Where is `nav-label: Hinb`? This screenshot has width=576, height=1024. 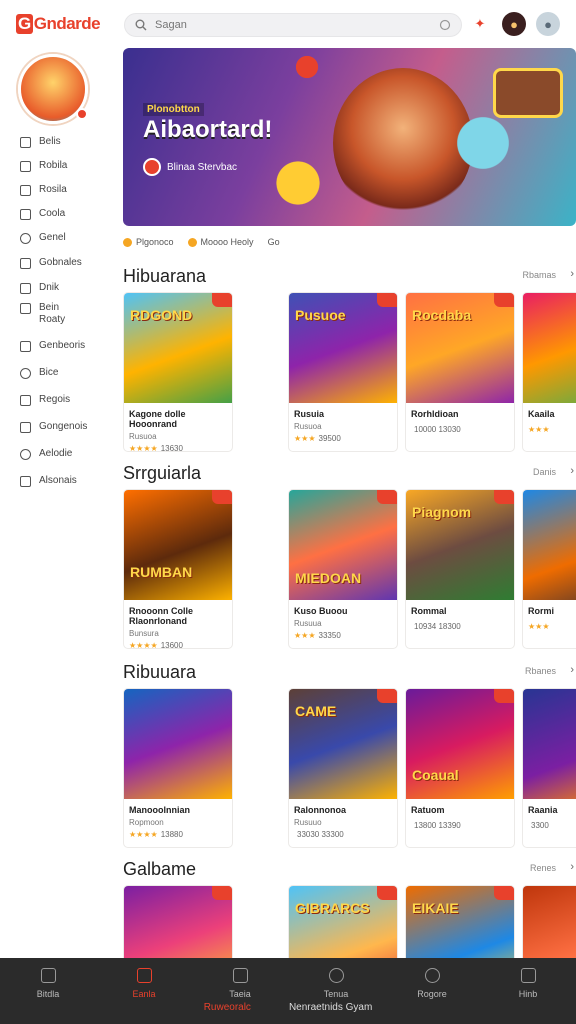
nav-label: Hinb is located at coordinates (528, 994).